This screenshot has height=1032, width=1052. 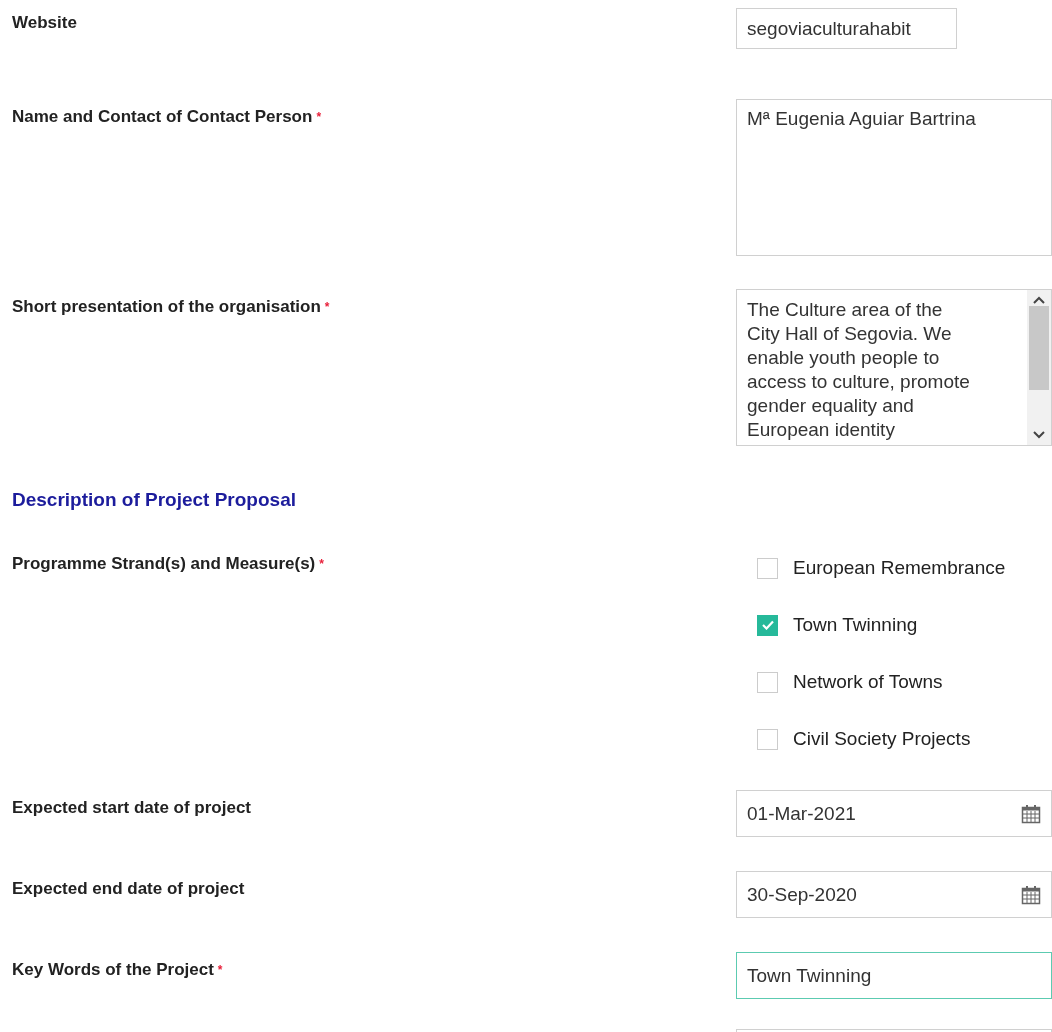 I want to click on field-label-text: Programme Strand(s) and Measure(s), so click(x=164, y=563).